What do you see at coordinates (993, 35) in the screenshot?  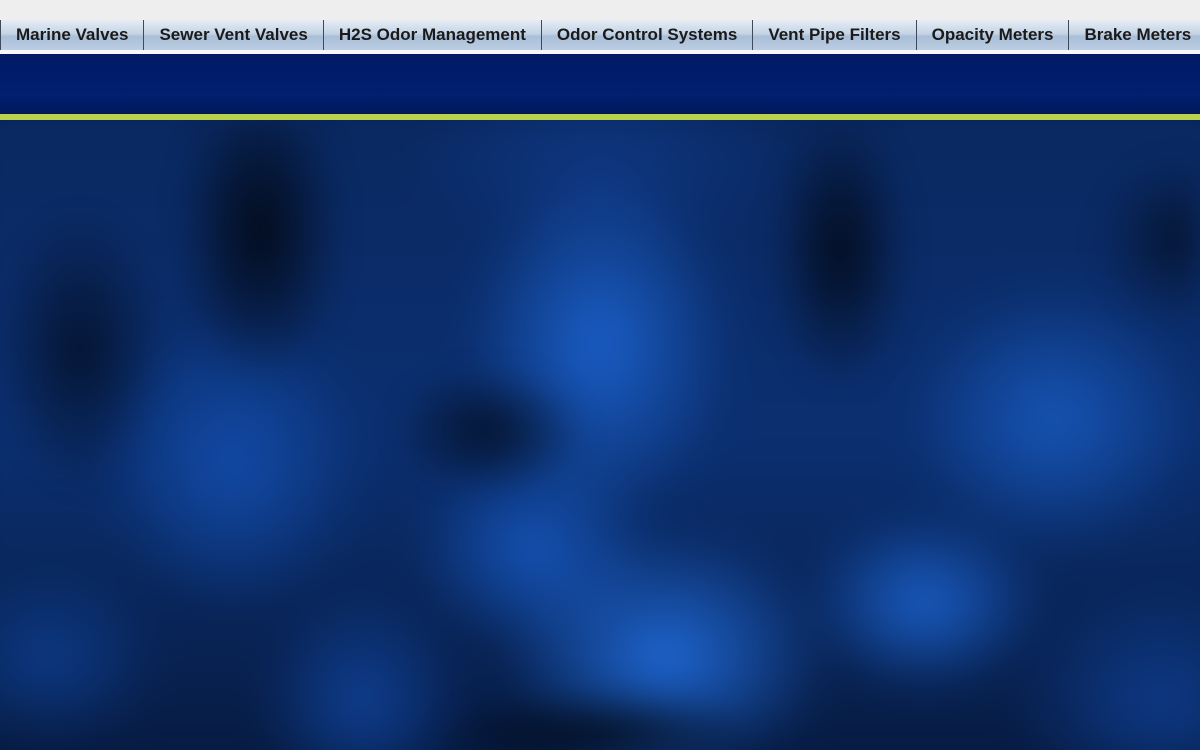 I see `nav-item-opacity-meters: Opacity Meters` at bounding box center [993, 35].